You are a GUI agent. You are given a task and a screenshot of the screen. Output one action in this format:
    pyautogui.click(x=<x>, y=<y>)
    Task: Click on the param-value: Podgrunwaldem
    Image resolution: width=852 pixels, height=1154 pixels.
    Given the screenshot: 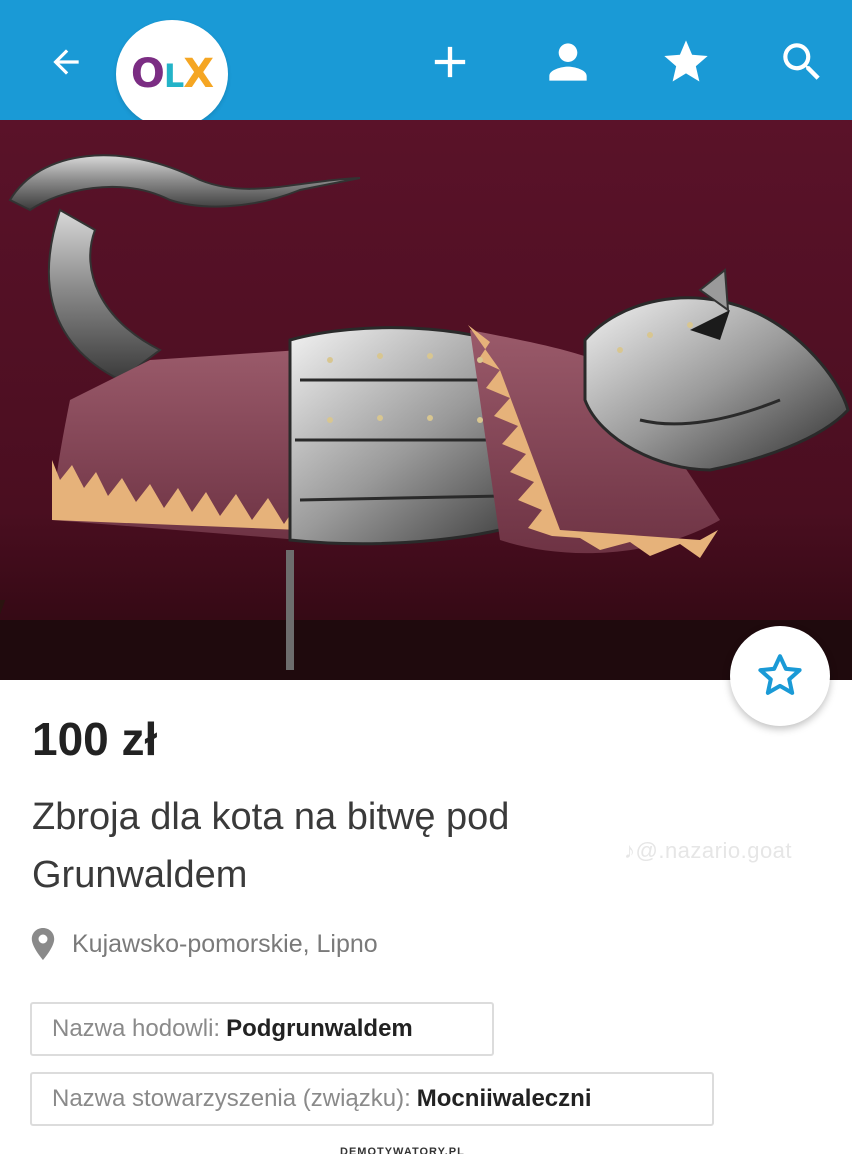 What is the action you would take?
    pyautogui.click(x=319, y=1028)
    